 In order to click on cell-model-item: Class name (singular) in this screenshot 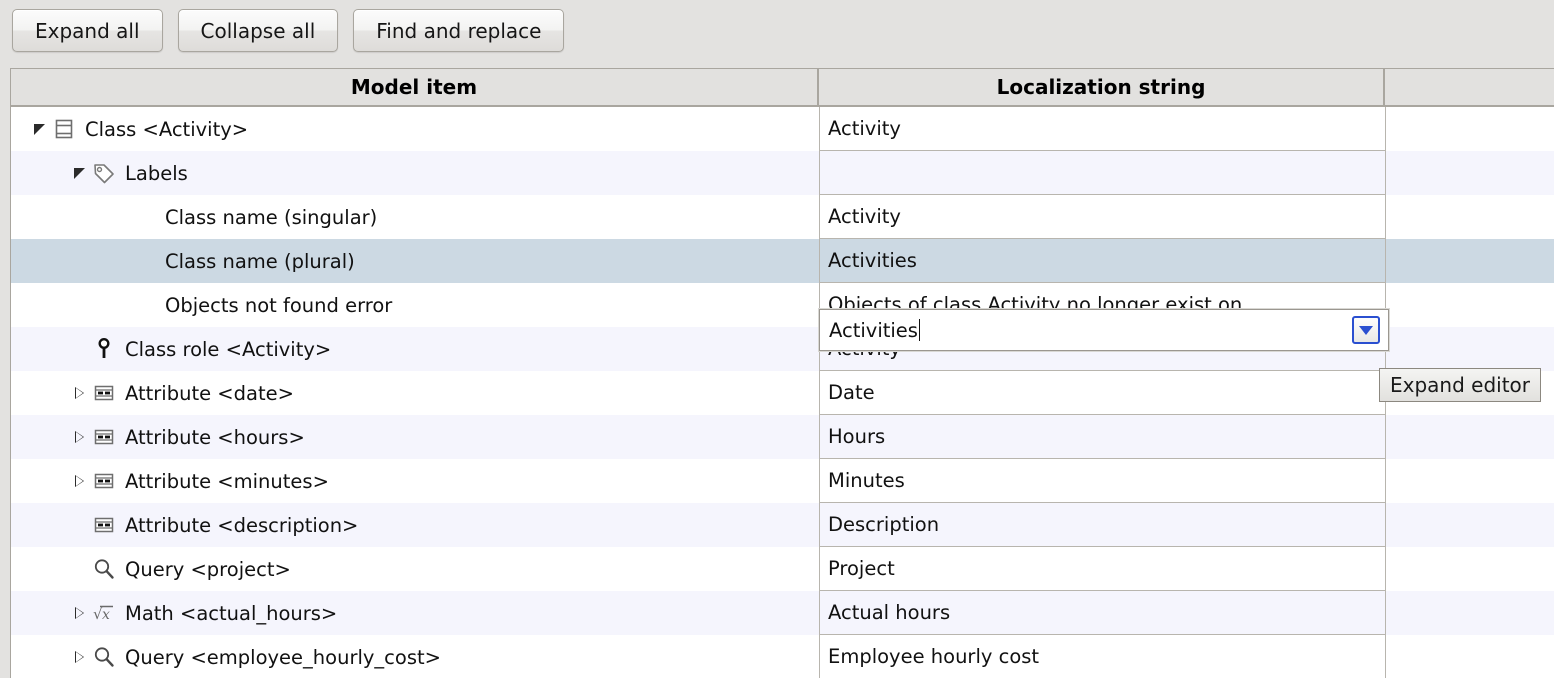, I will do `click(415, 217)`.